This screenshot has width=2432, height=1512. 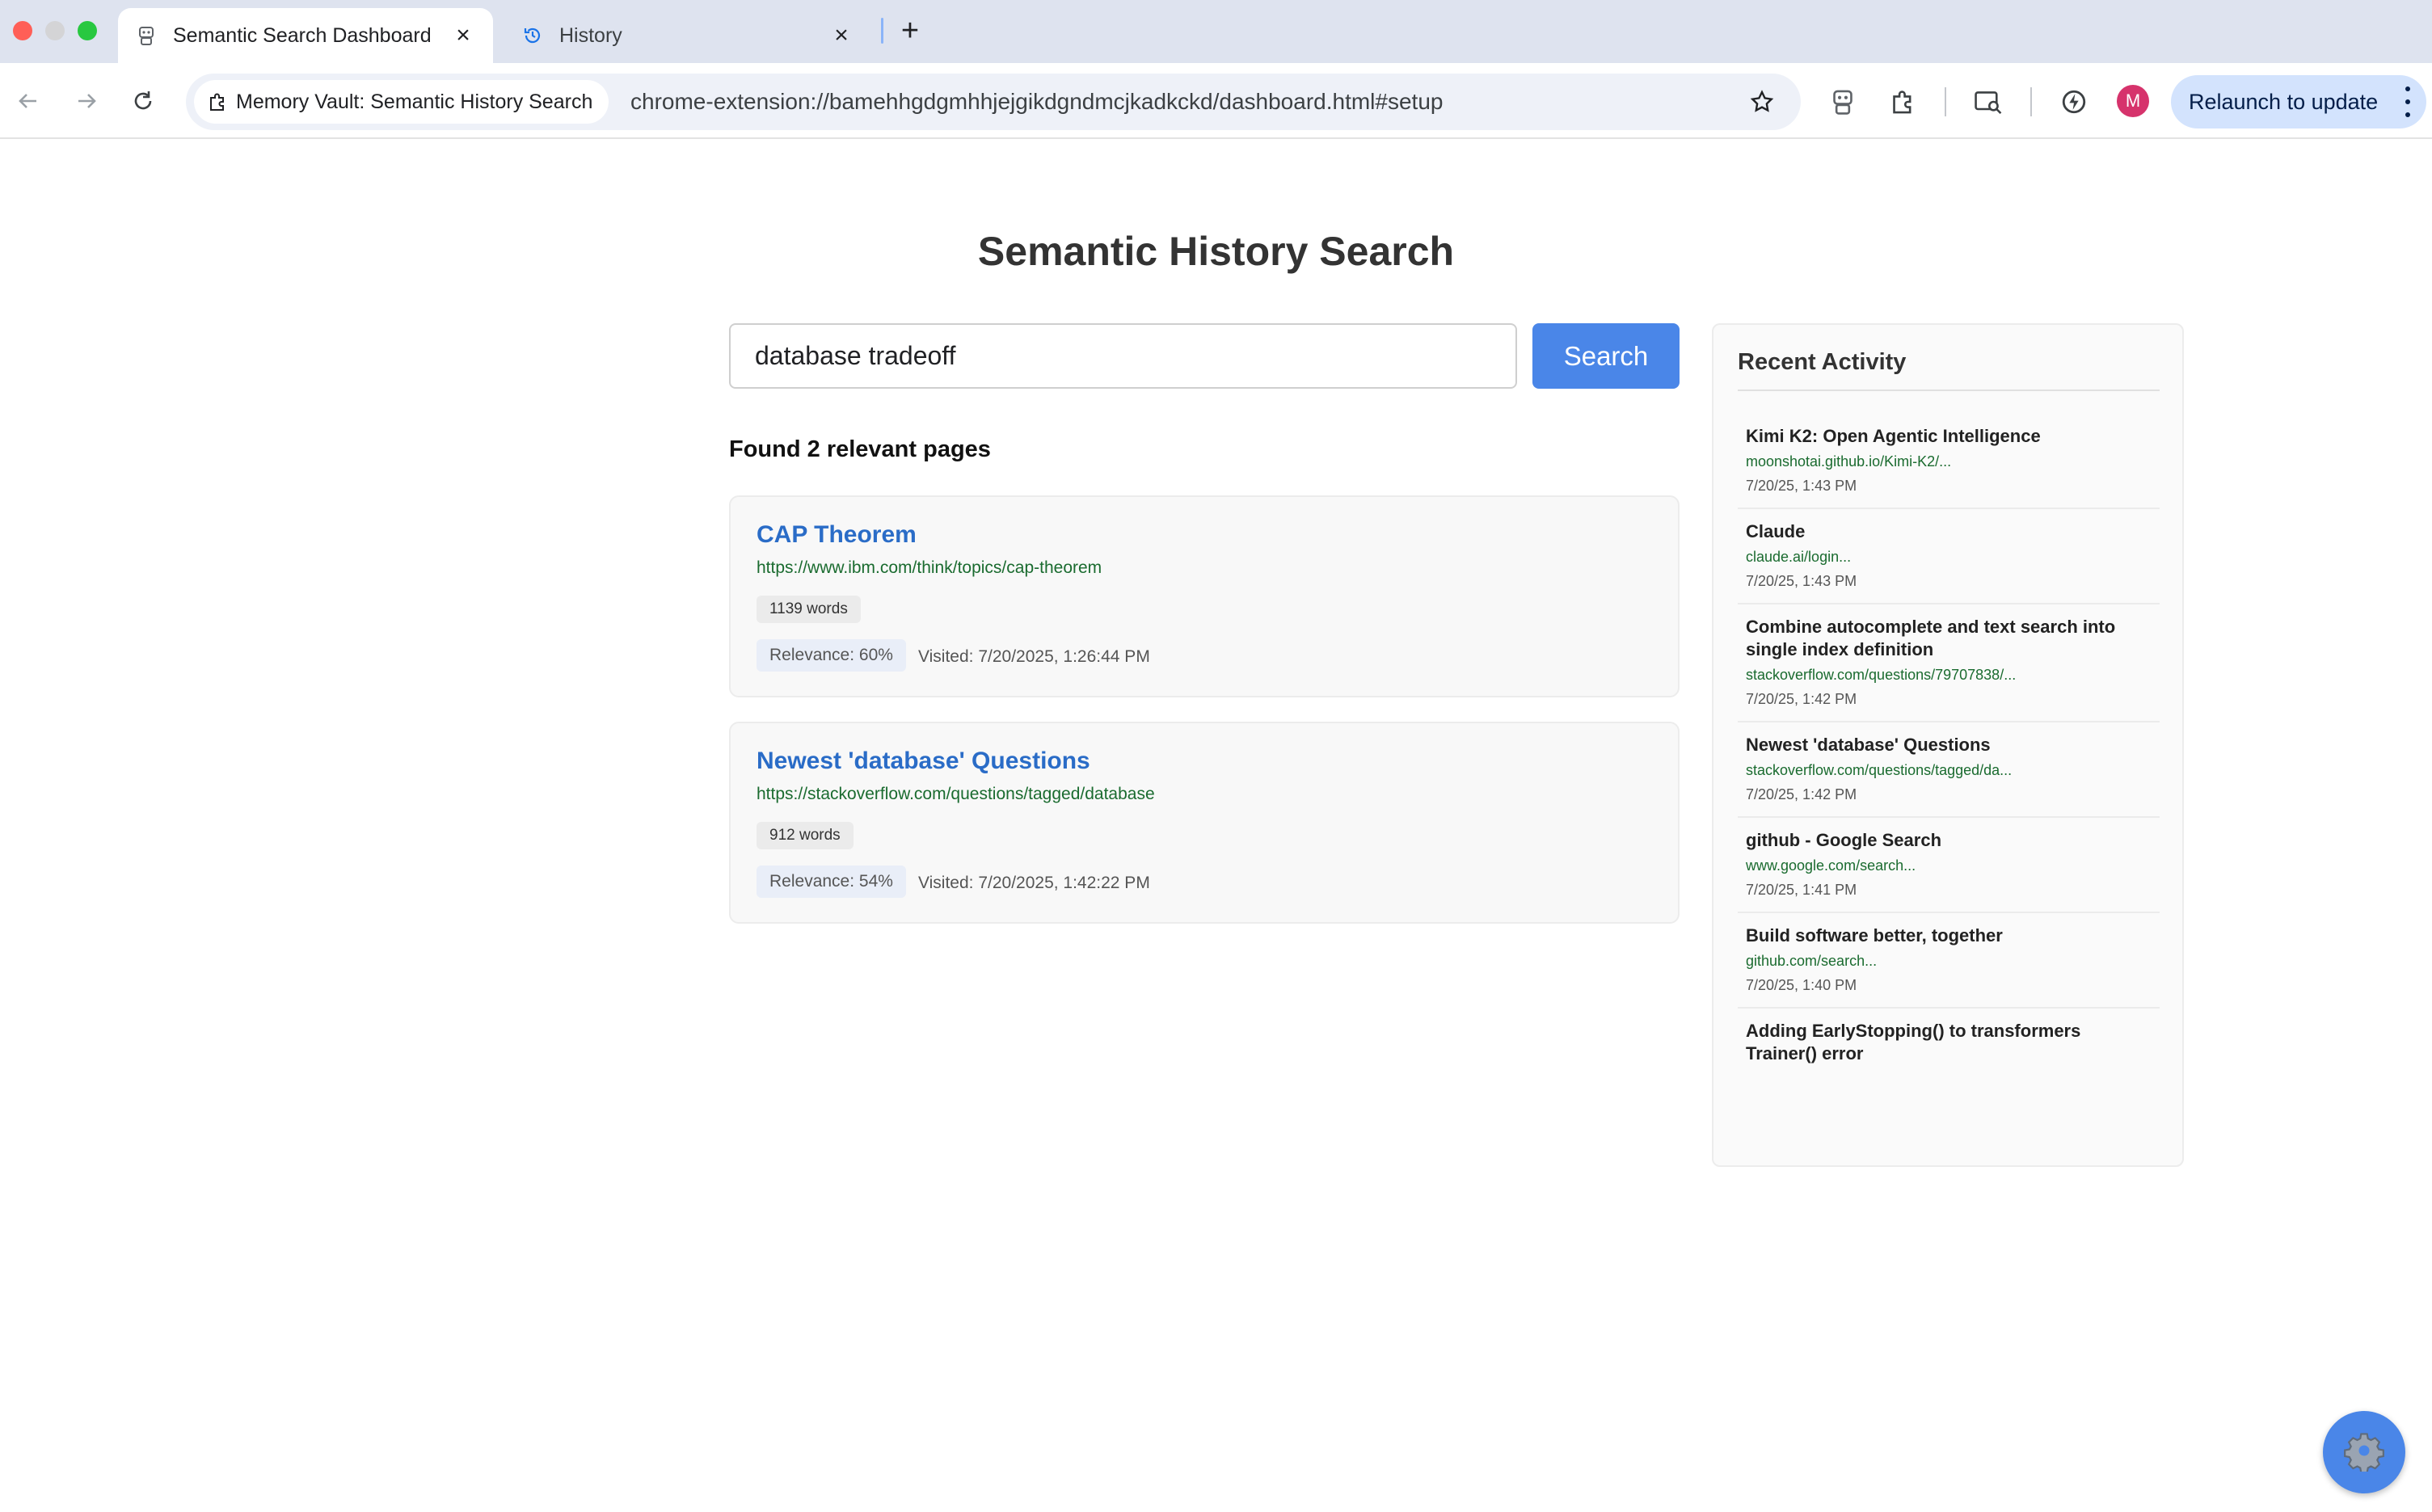 What do you see at coordinates (687, 35) in the screenshot?
I see `tab-history: History ×` at bounding box center [687, 35].